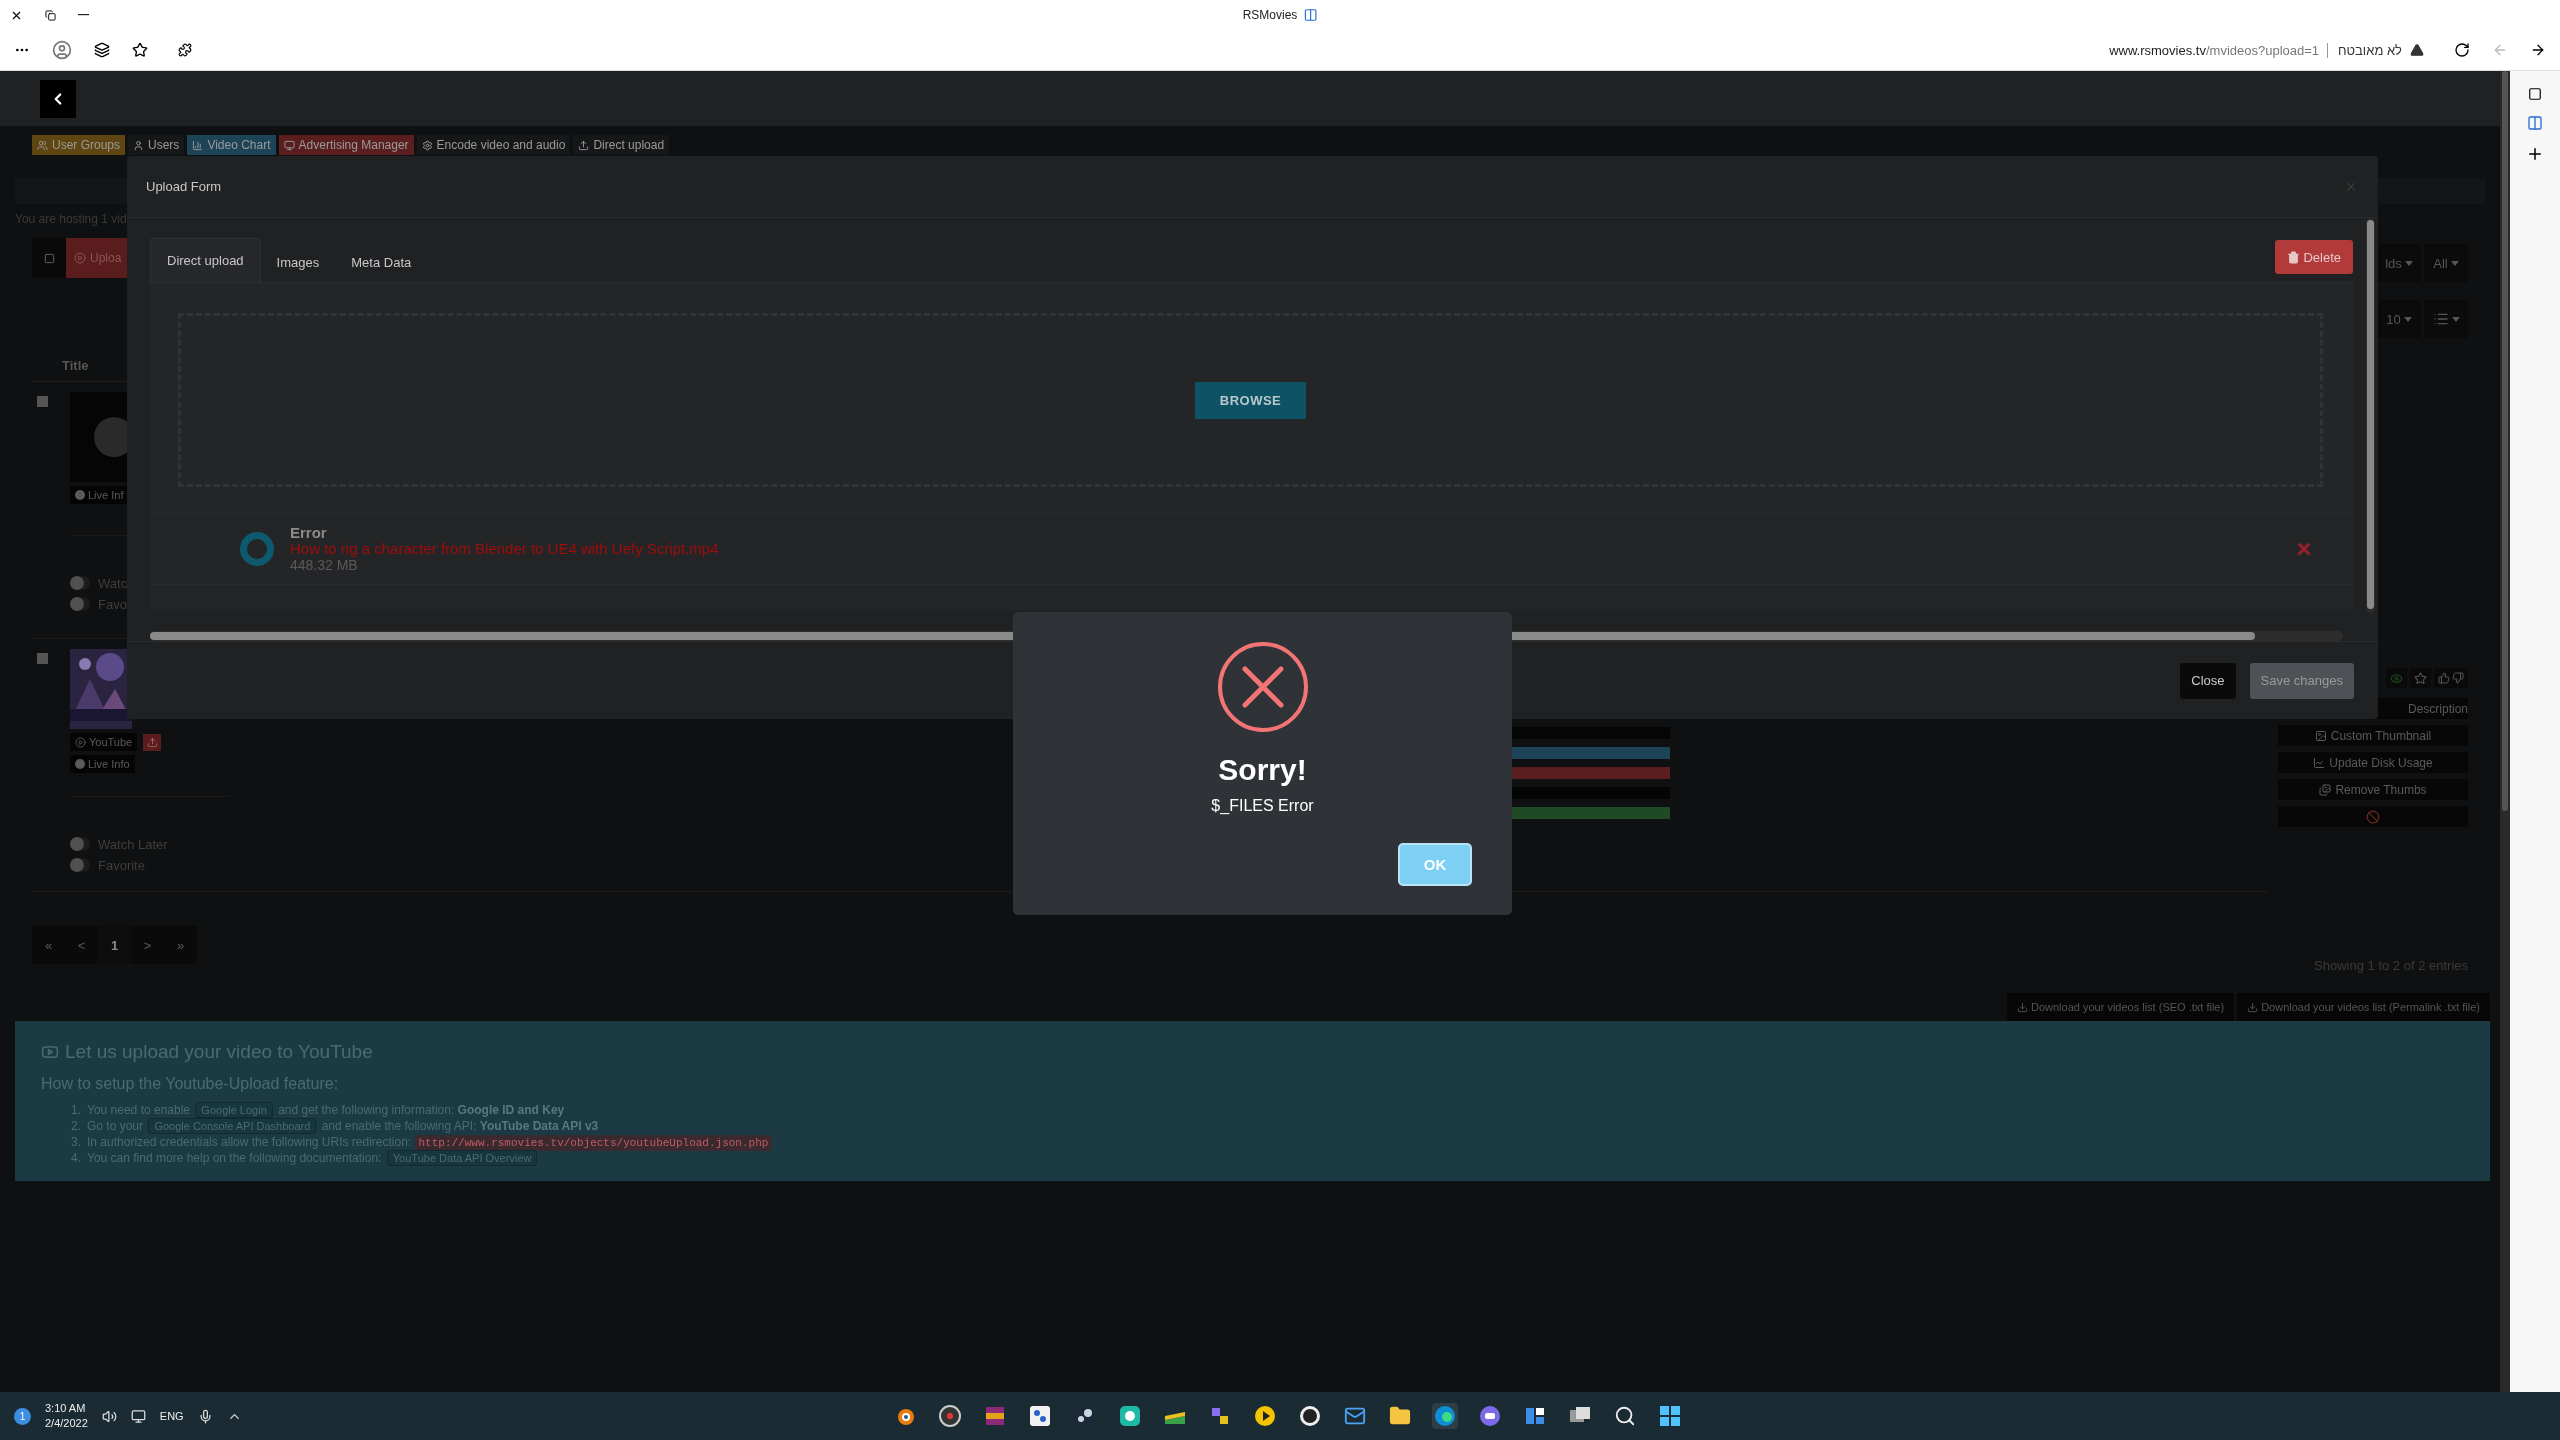 This screenshot has width=2560, height=1440. I want to click on delete-button: Delete, so click(2314, 257).